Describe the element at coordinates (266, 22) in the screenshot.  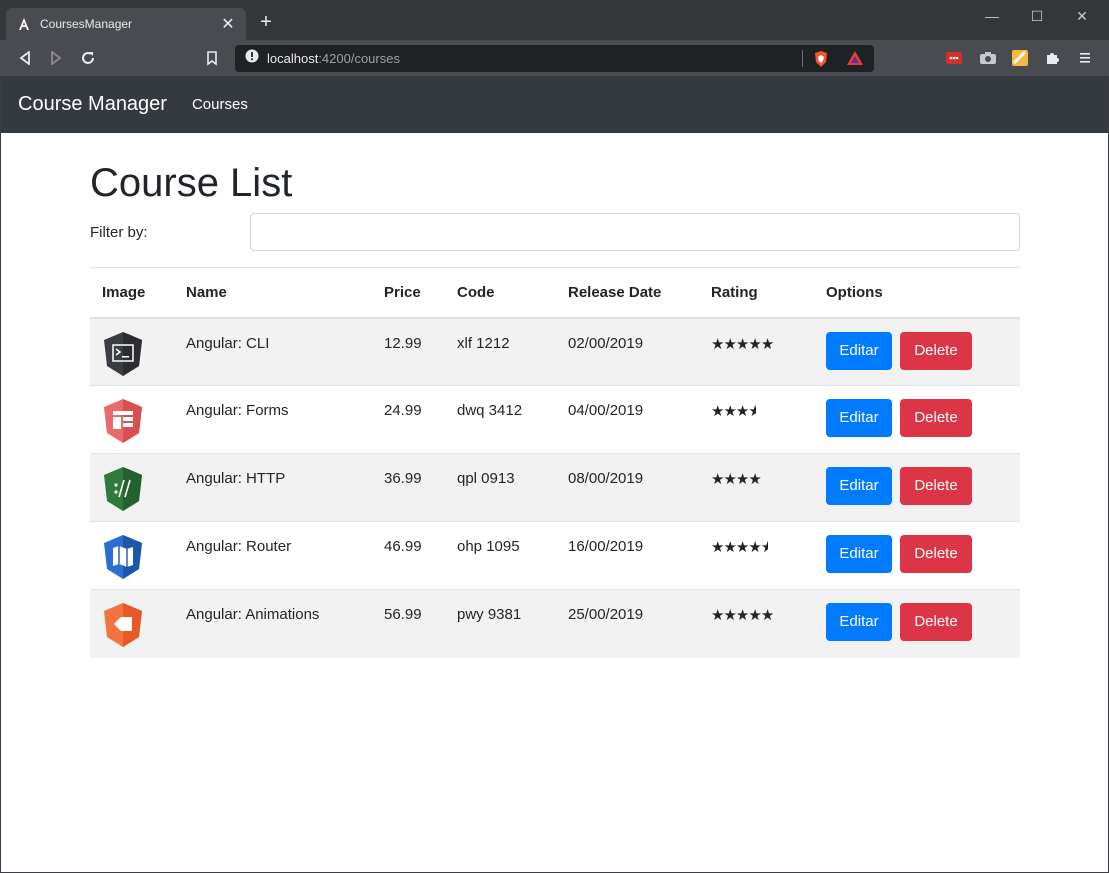
I see `new-tab-icon: +` at that location.